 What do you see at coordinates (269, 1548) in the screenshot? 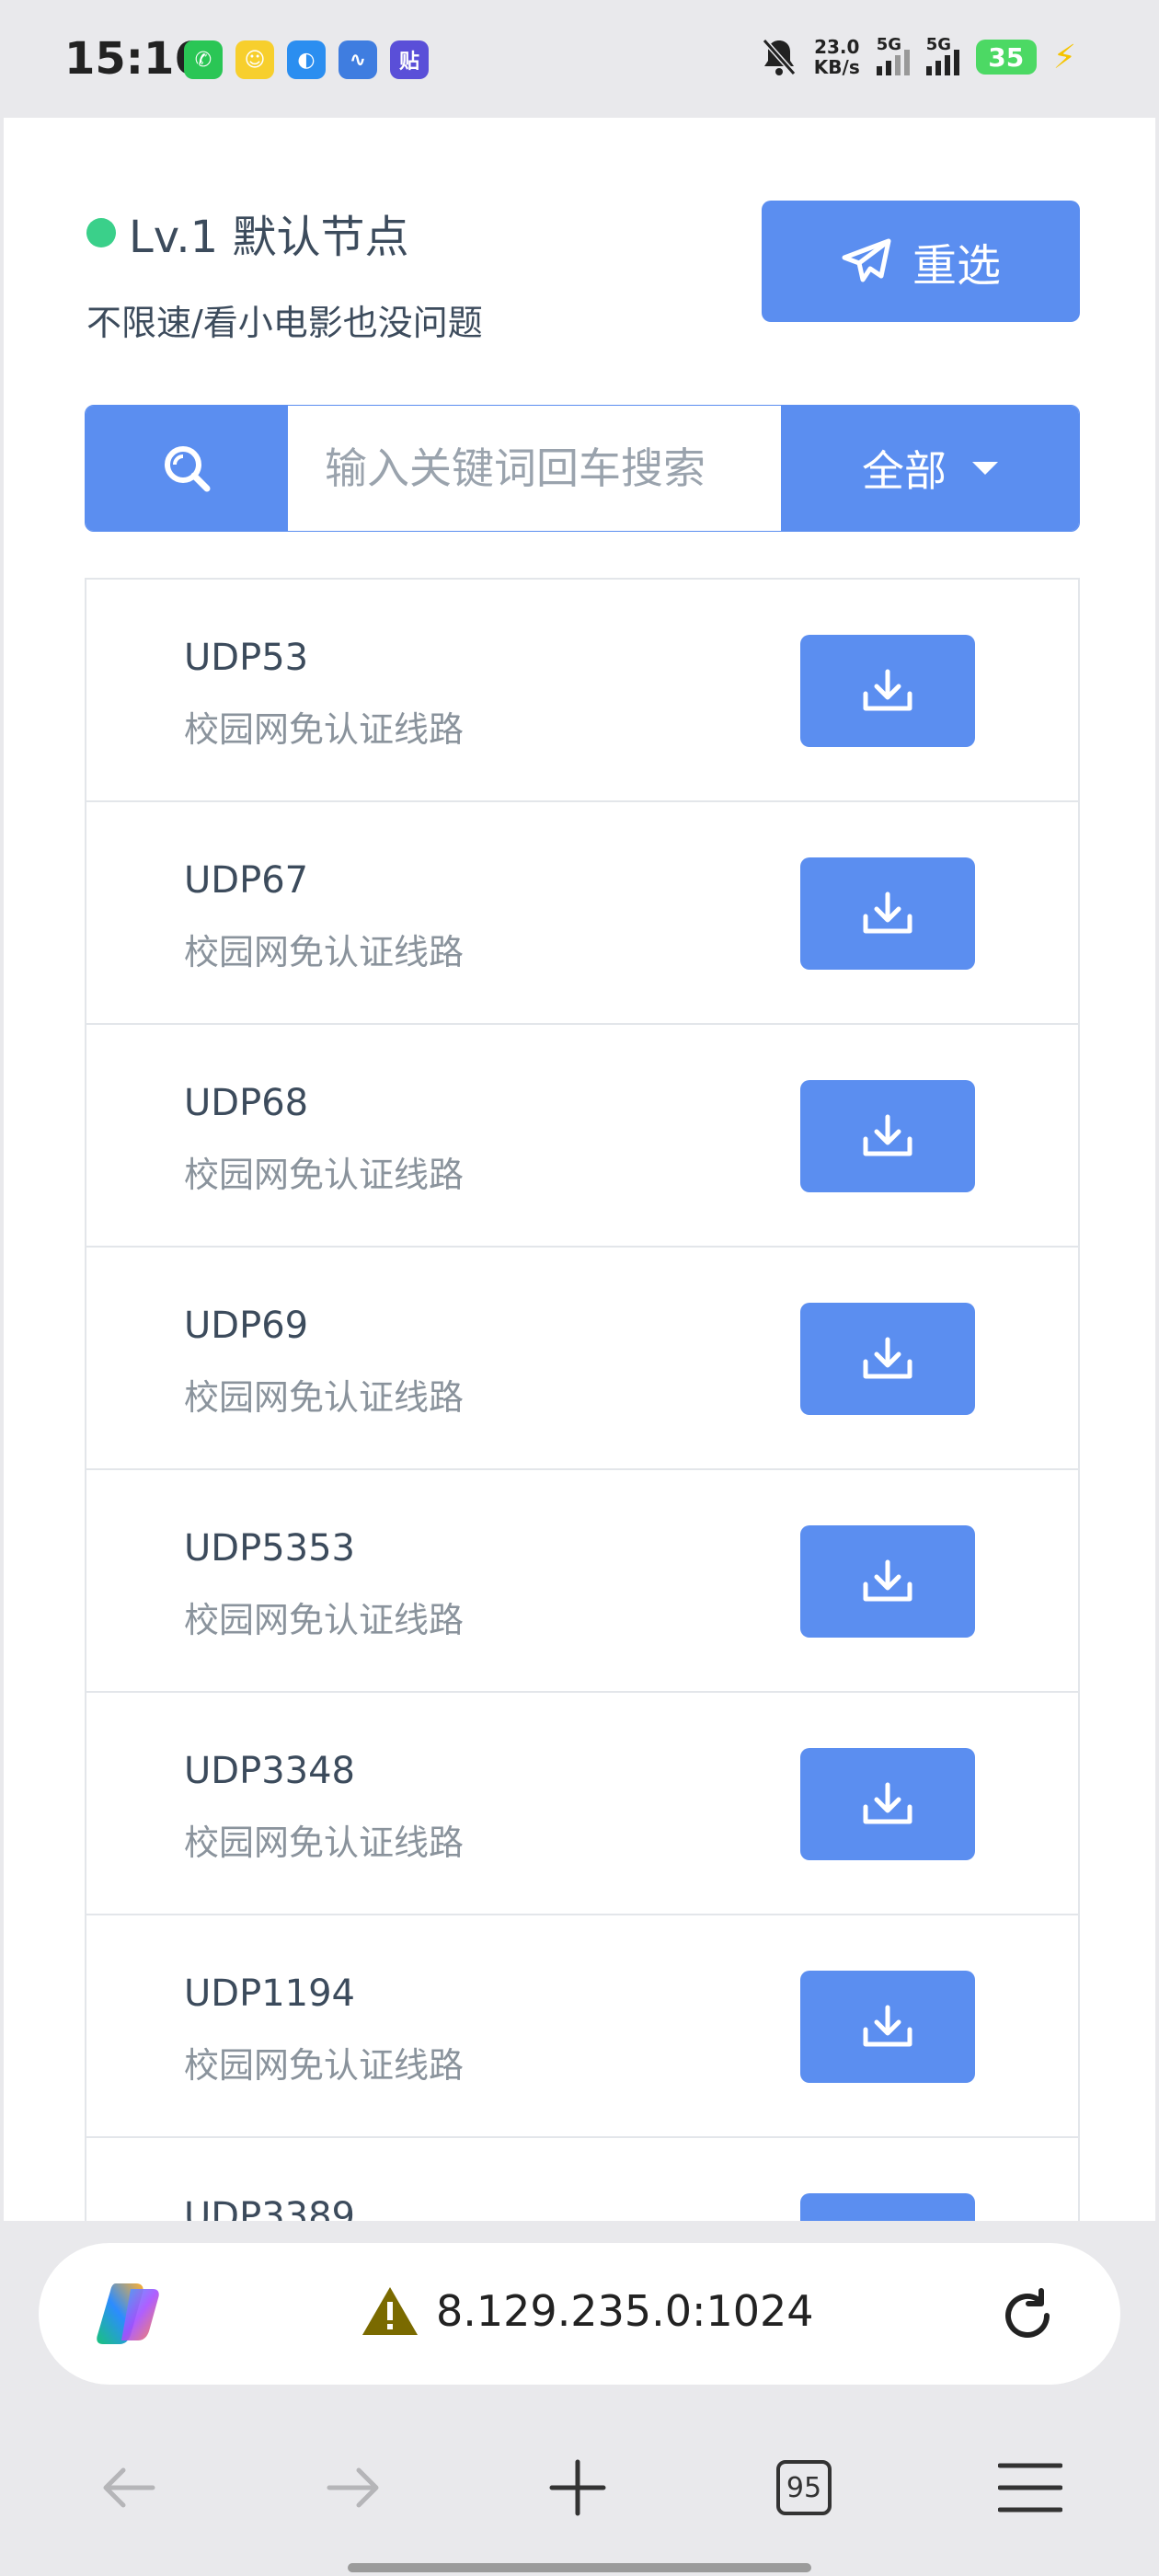
I see `node-name: UDP5353` at bounding box center [269, 1548].